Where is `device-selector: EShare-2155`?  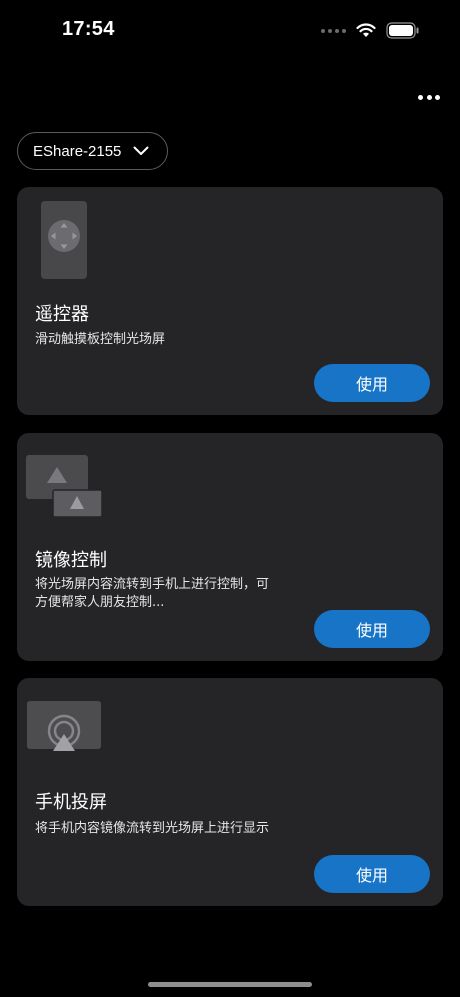 device-selector: EShare-2155 is located at coordinates (93, 151).